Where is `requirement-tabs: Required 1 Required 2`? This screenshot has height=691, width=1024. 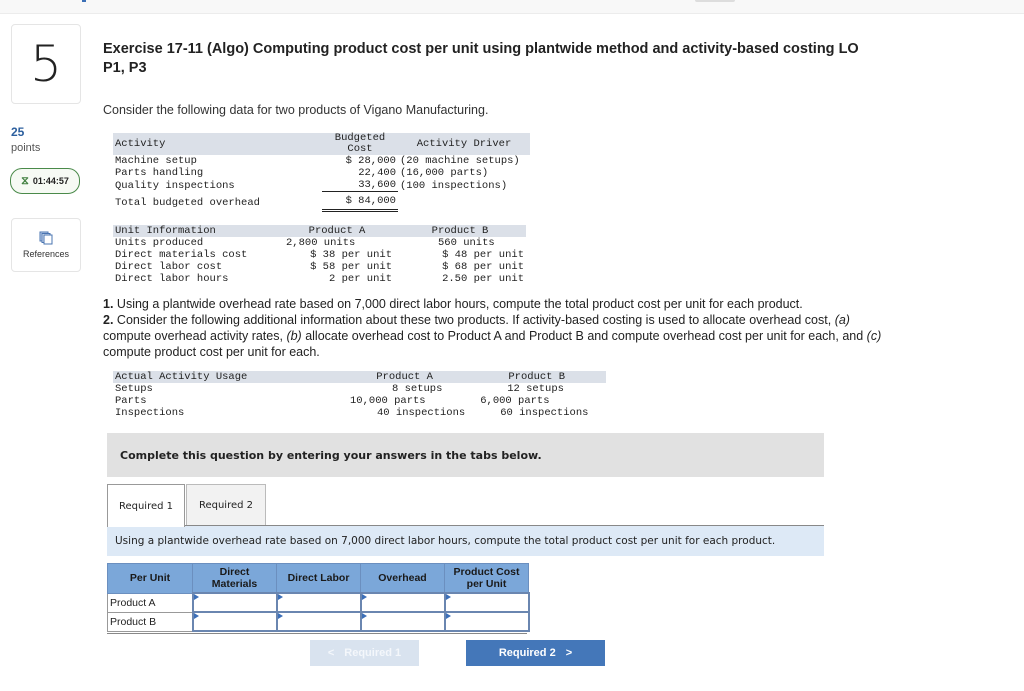 requirement-tabs: Required 1 Required 2 is located at coordinates (186, 505).